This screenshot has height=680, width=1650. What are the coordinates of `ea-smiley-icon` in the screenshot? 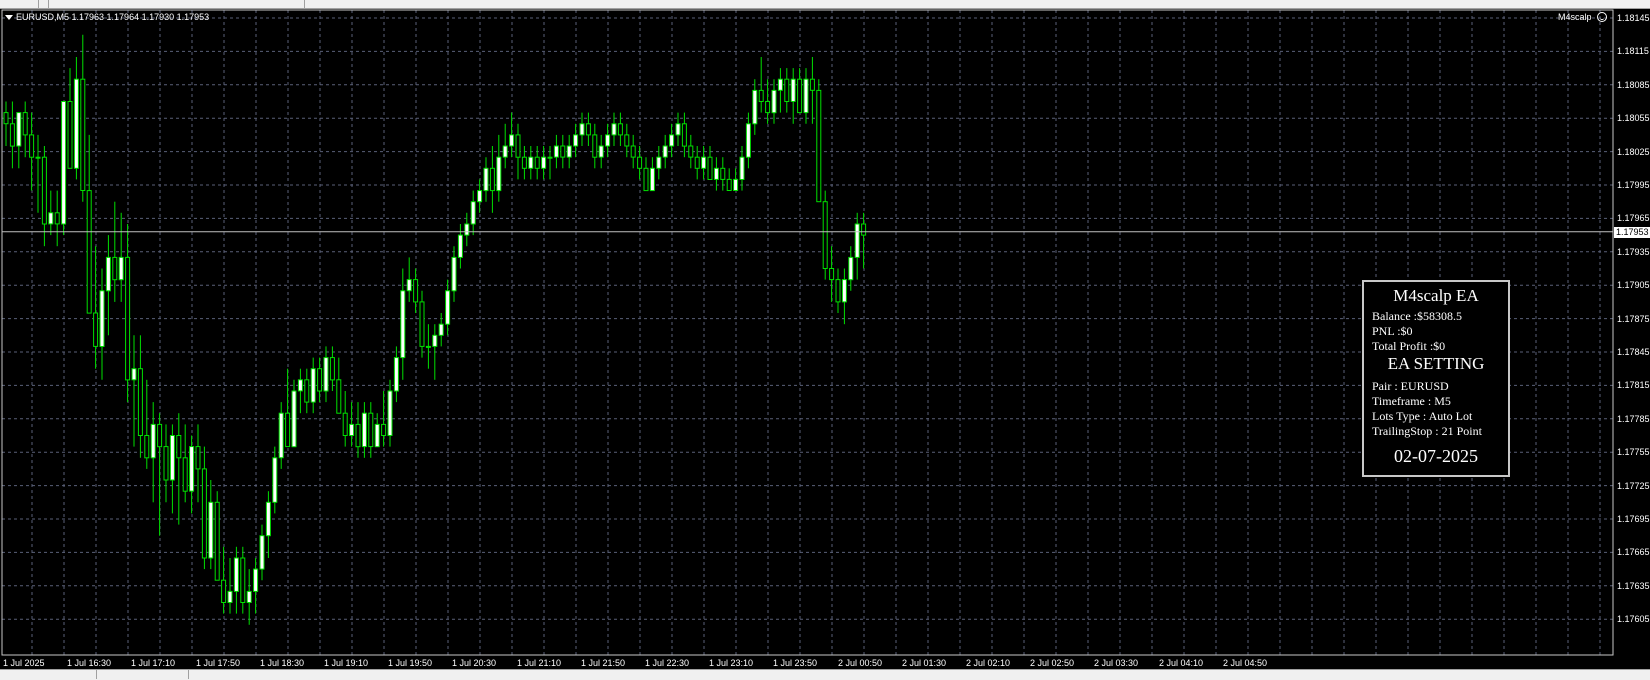 It's located at (1602, 17).